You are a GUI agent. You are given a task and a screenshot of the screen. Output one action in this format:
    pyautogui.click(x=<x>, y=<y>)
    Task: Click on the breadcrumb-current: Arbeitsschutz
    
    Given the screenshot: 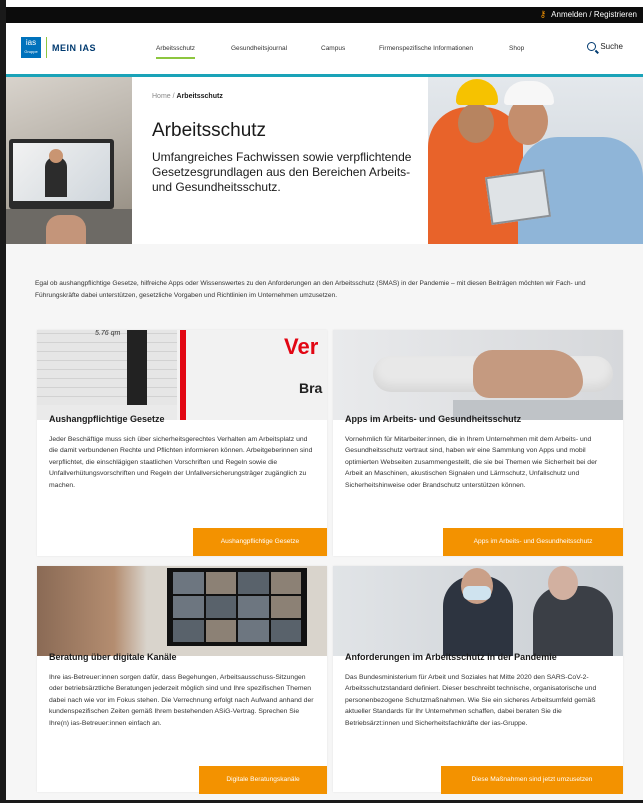 What is the action you would take?
    pyautogui.click(x=199, y=96)
    